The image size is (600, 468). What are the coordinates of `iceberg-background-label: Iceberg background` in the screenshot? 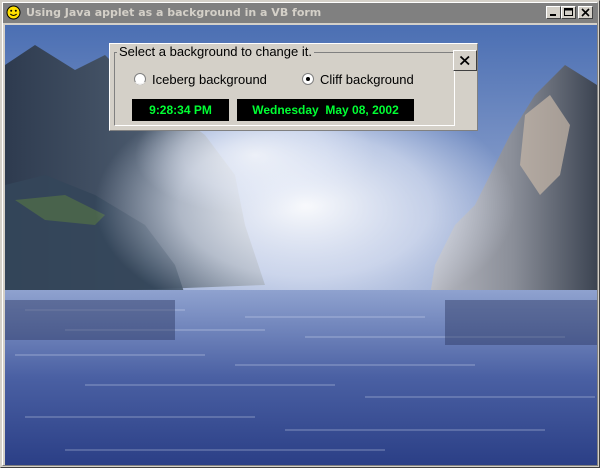 It's located at (209, 79).